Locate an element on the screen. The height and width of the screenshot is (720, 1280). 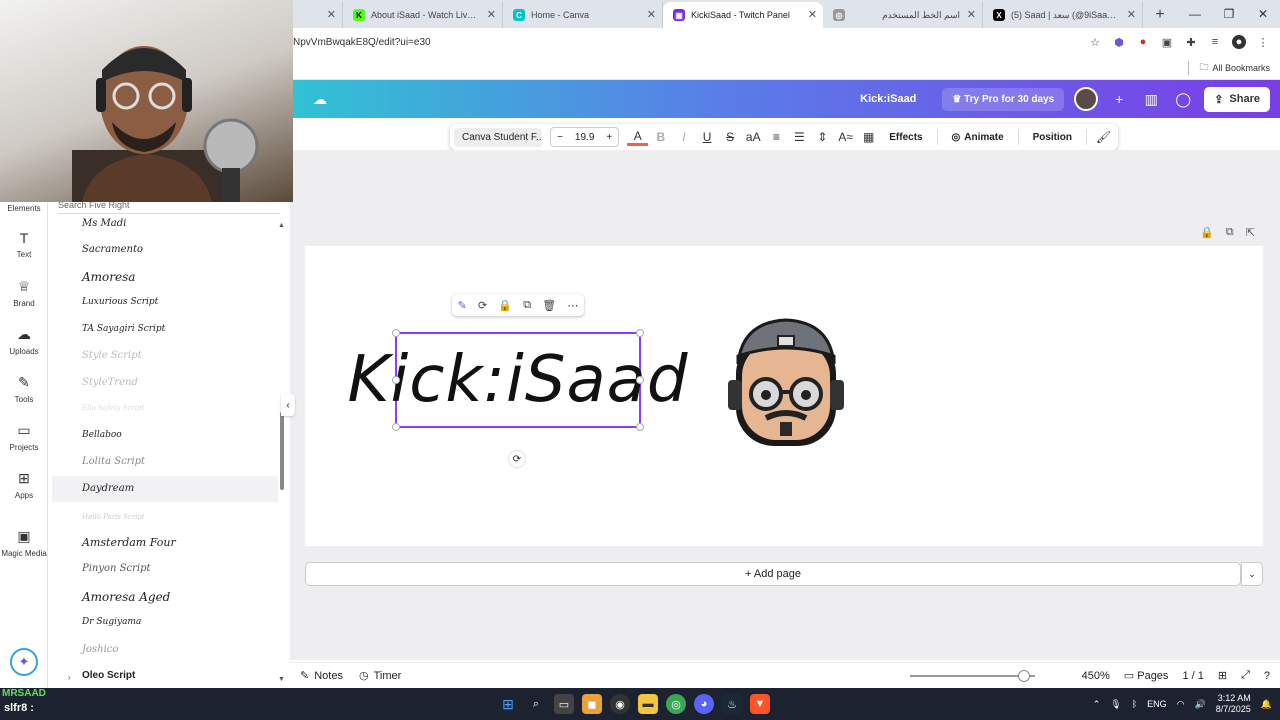
rail-brand: ♕ Brand is located at coordinates (24, 293).